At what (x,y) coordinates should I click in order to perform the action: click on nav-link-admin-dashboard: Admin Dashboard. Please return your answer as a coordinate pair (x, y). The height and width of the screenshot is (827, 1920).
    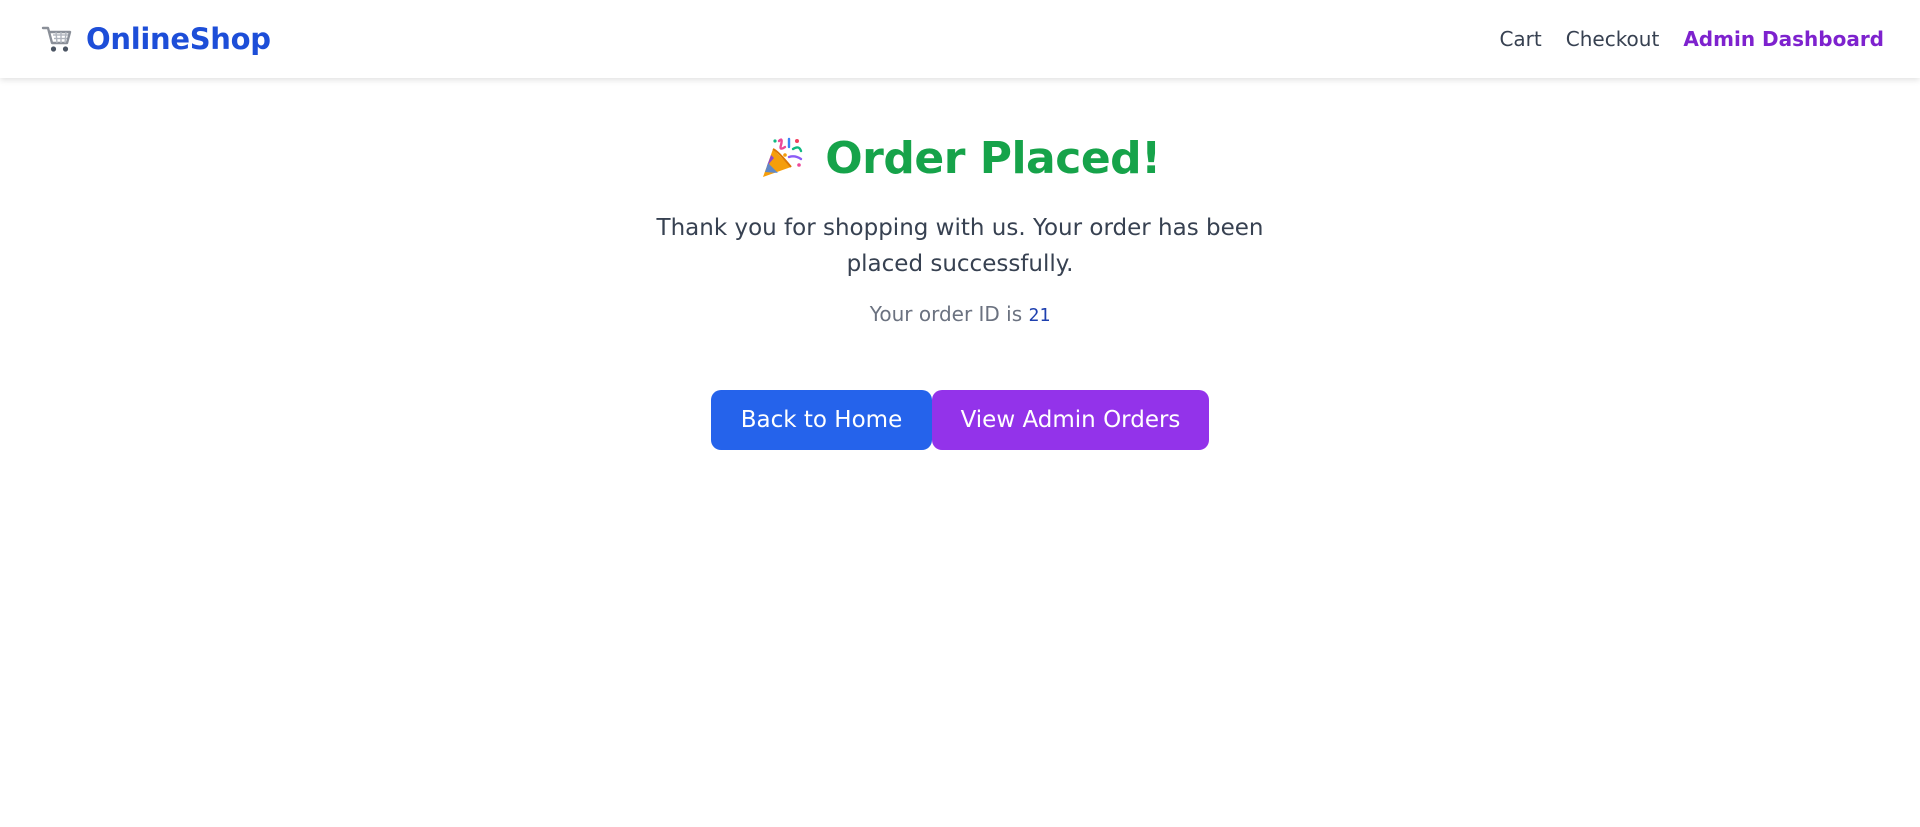
    Looking at the image, I should click on (1783, 39).